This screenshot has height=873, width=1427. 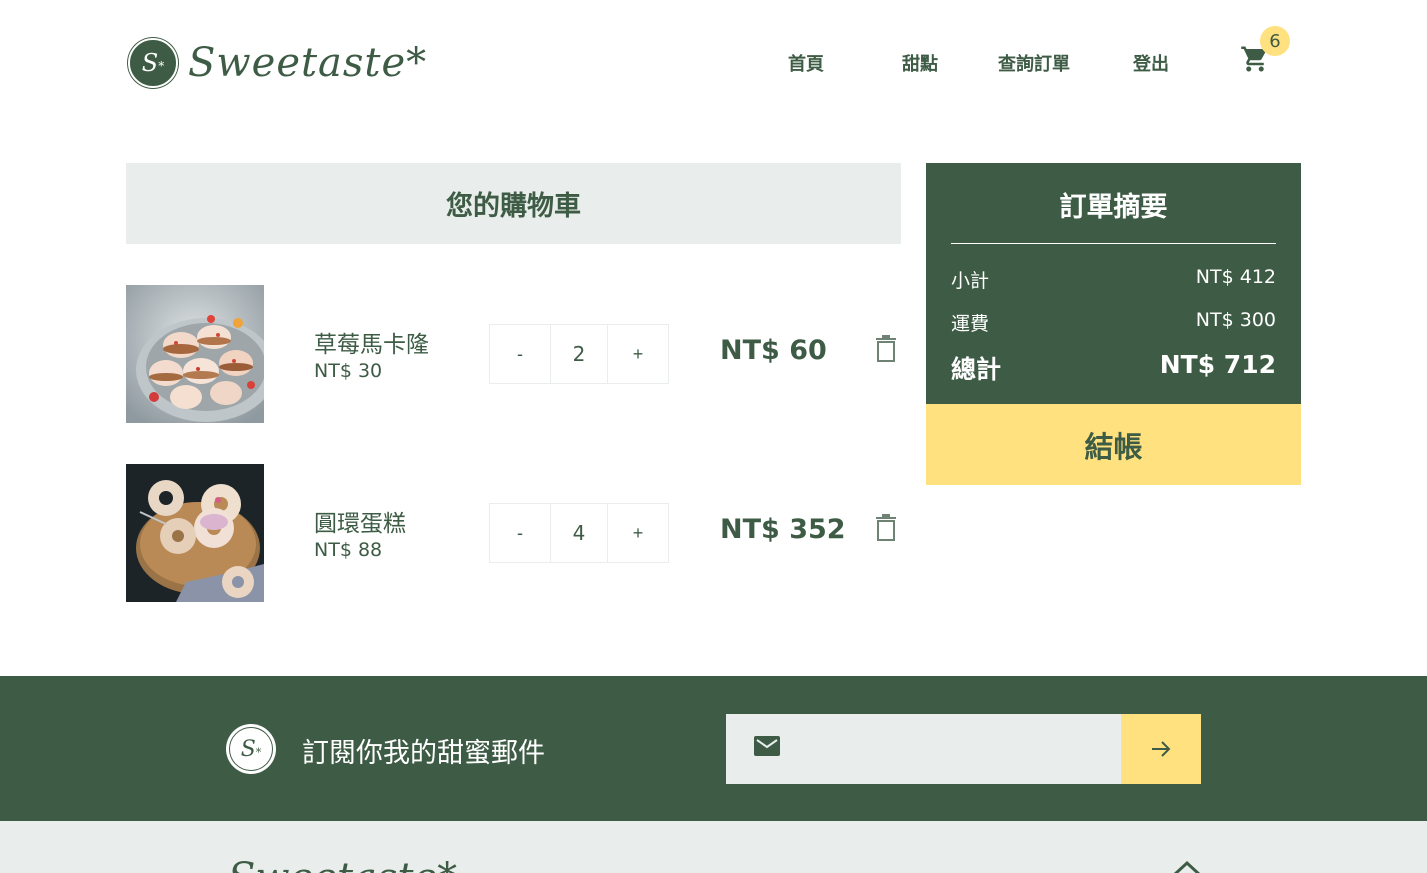 I want to click on cart-item: 圓環蛋糕 NT$ 88 - 4 + NT$ 352, so click(x=513, y=533).